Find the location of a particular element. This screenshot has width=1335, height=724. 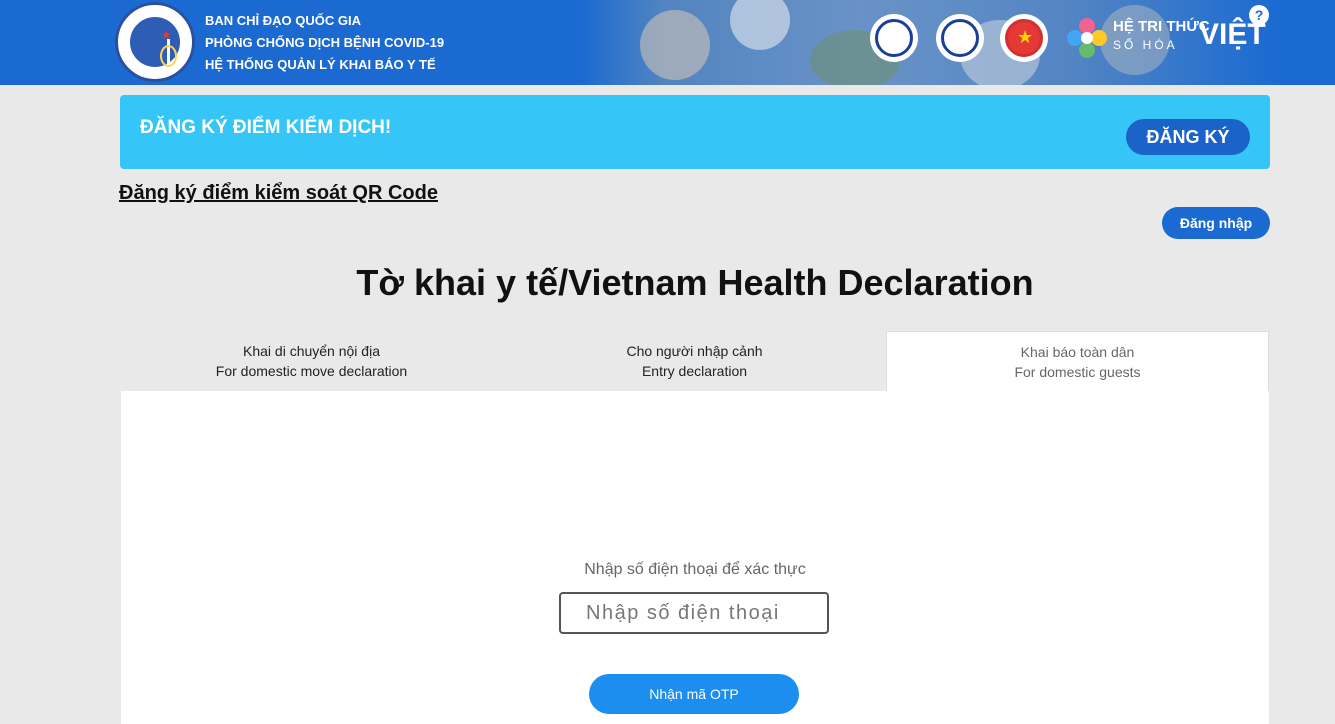

brand-text-line-2: SỐ HÓA is located at coordinates (1145, 45).